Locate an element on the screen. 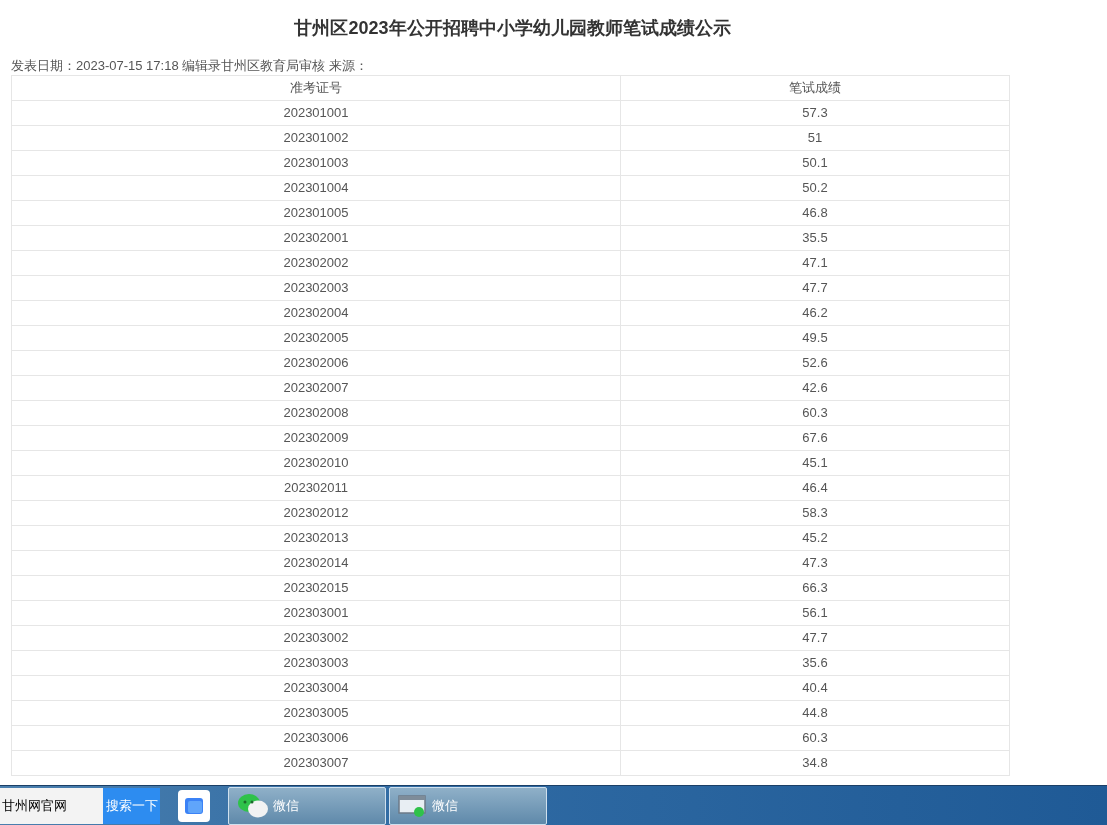 The image size is (1107, 825). table-cell: 202302013 is located at coordinates (316, 538).